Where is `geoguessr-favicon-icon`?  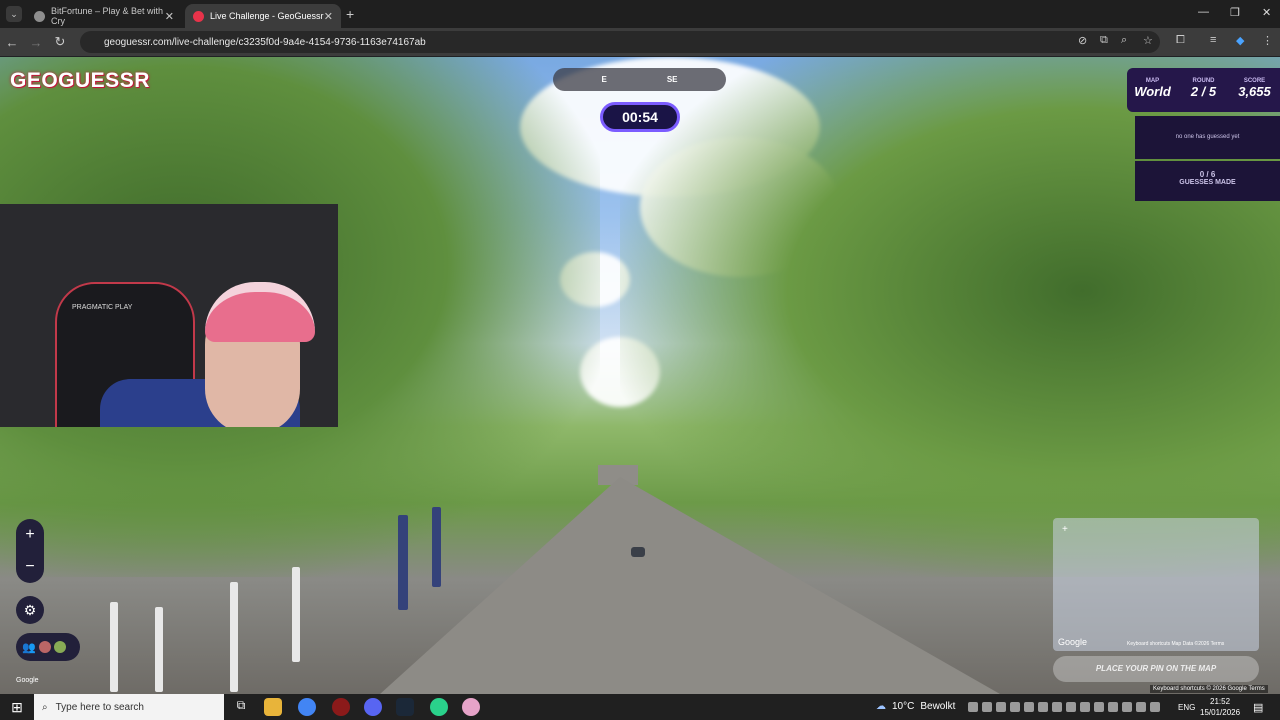
geoguessr-favicon-icon is located at coordinates (198, 16).